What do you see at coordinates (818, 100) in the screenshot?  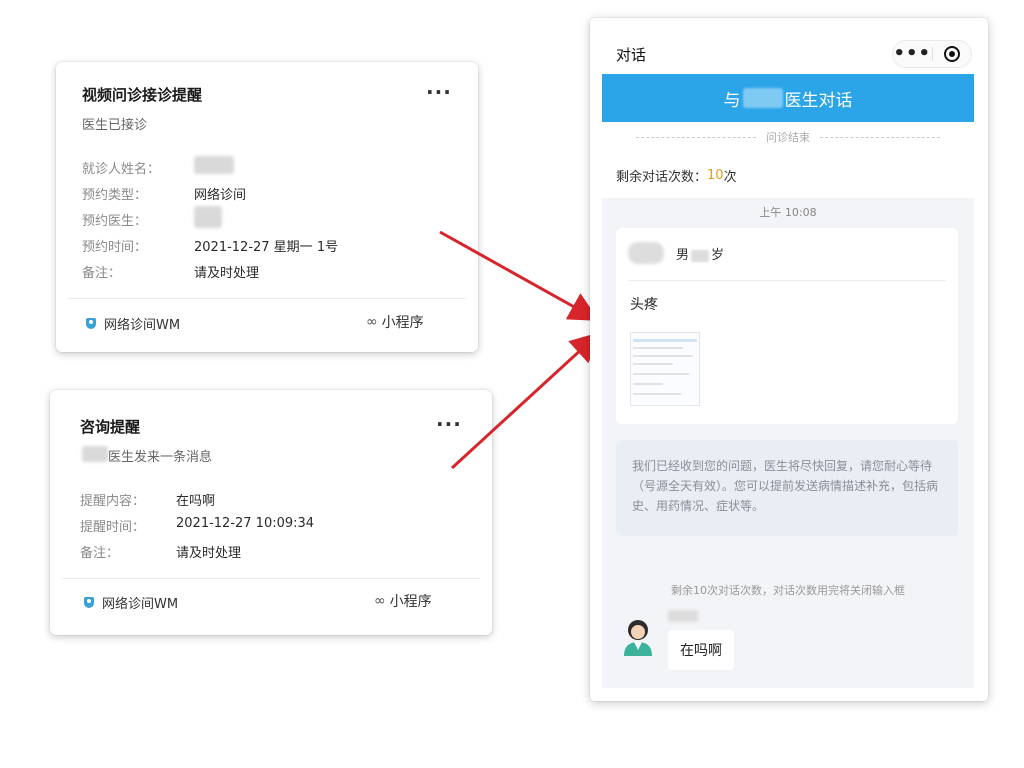 I see `banner-suffix: 医生对话` at bounding box center [818, 100].